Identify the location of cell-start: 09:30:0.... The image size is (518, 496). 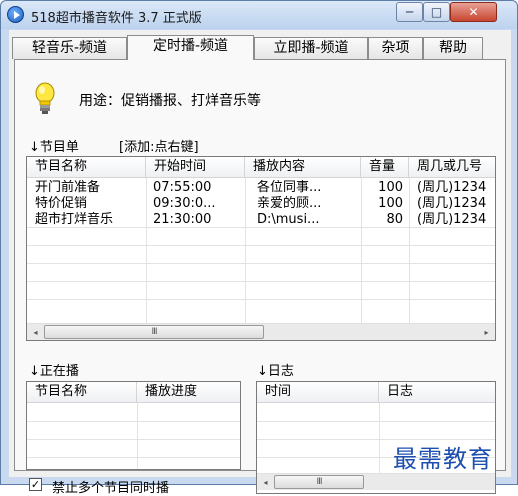
(184, 203).